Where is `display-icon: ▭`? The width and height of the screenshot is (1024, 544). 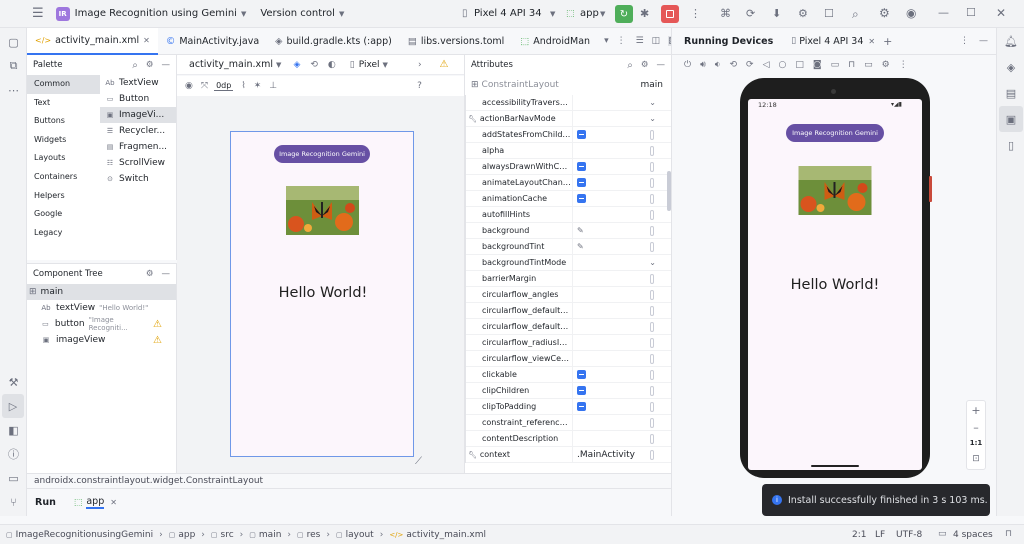
display-icon: ▭ is located at coordinates (868, 65).